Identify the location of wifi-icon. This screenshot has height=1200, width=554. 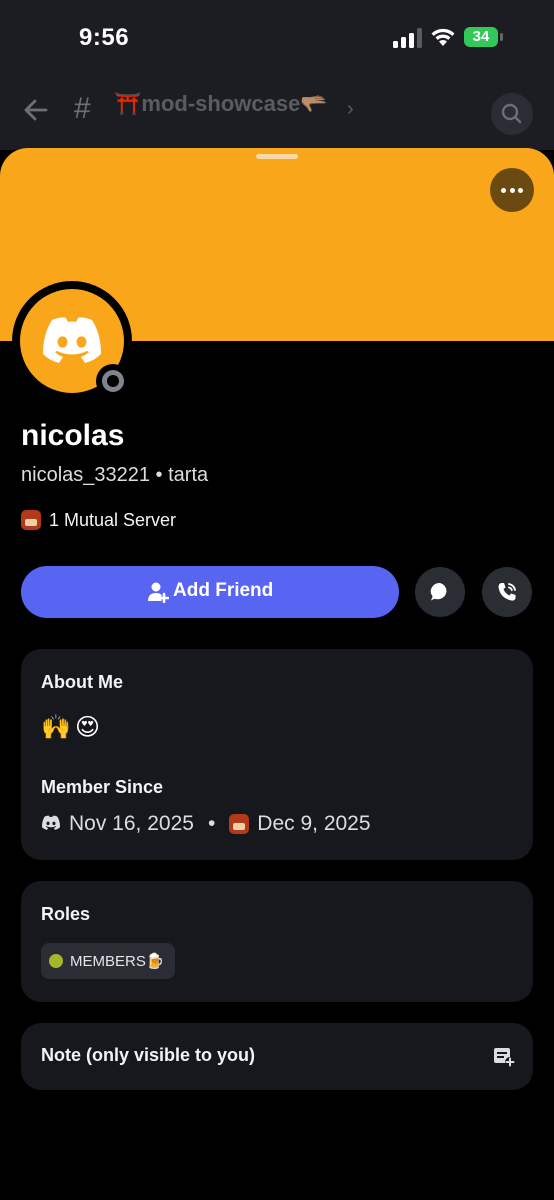
(443, 37).